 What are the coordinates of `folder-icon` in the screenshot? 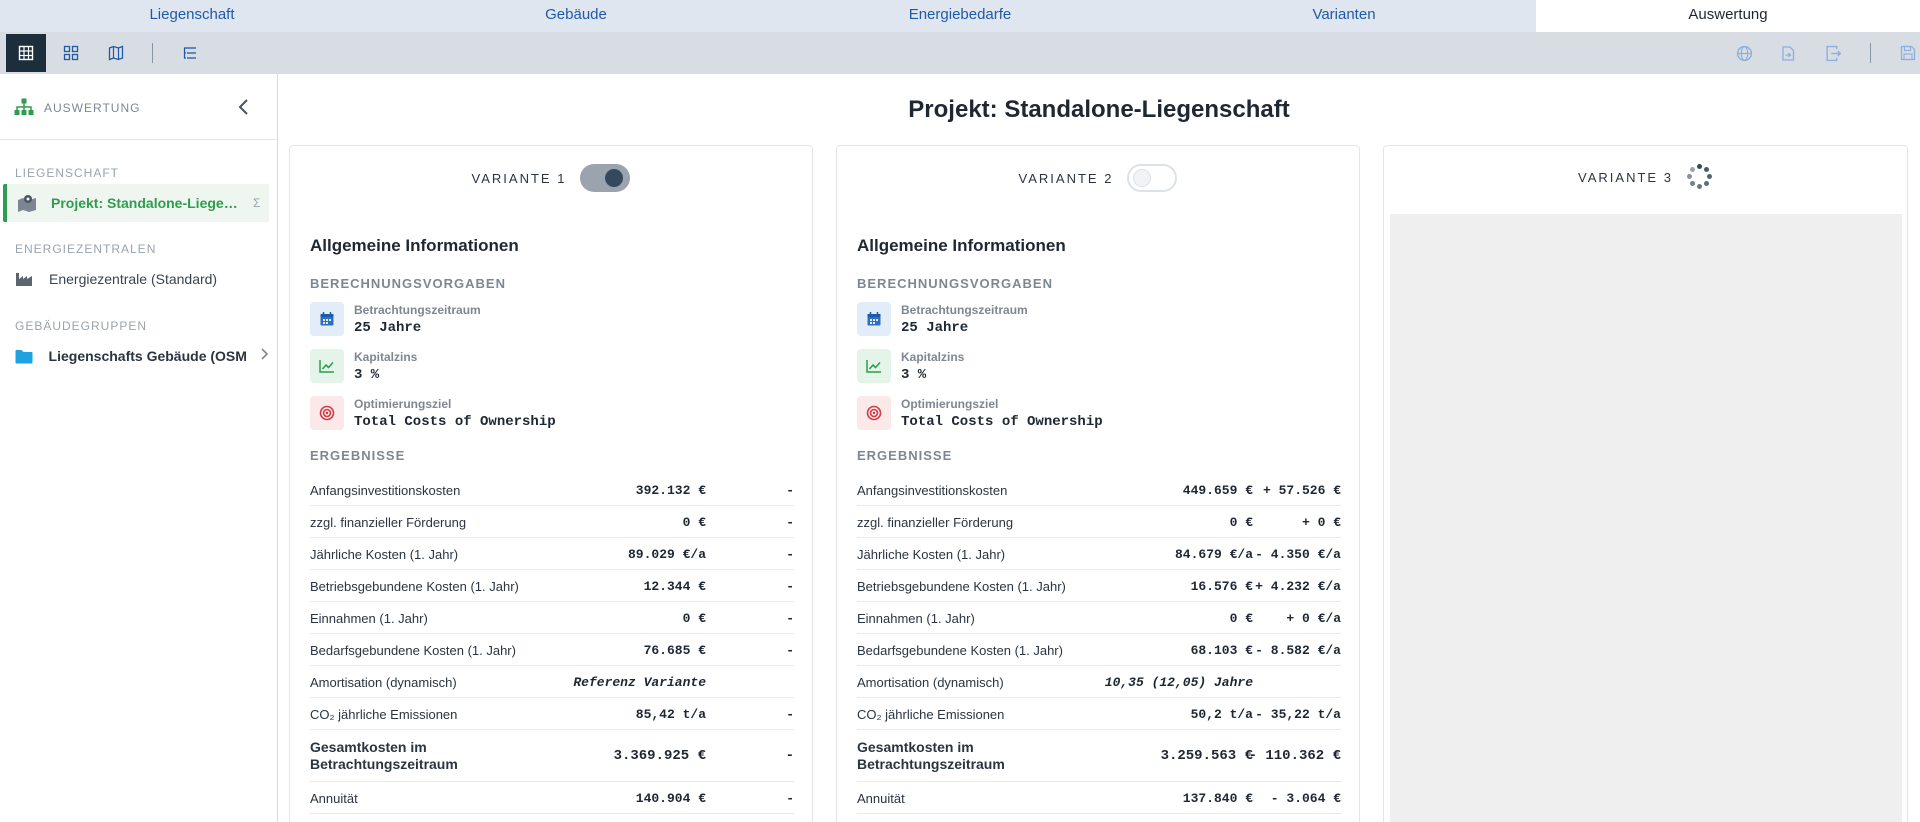 It's located at (25, 356).